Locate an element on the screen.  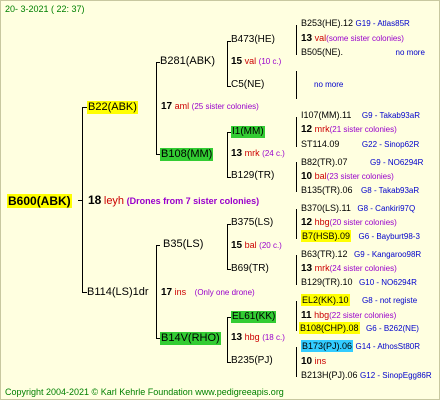
b129-drones: 10 bal(23 sister colonies) is located at coordinates (347, 177).